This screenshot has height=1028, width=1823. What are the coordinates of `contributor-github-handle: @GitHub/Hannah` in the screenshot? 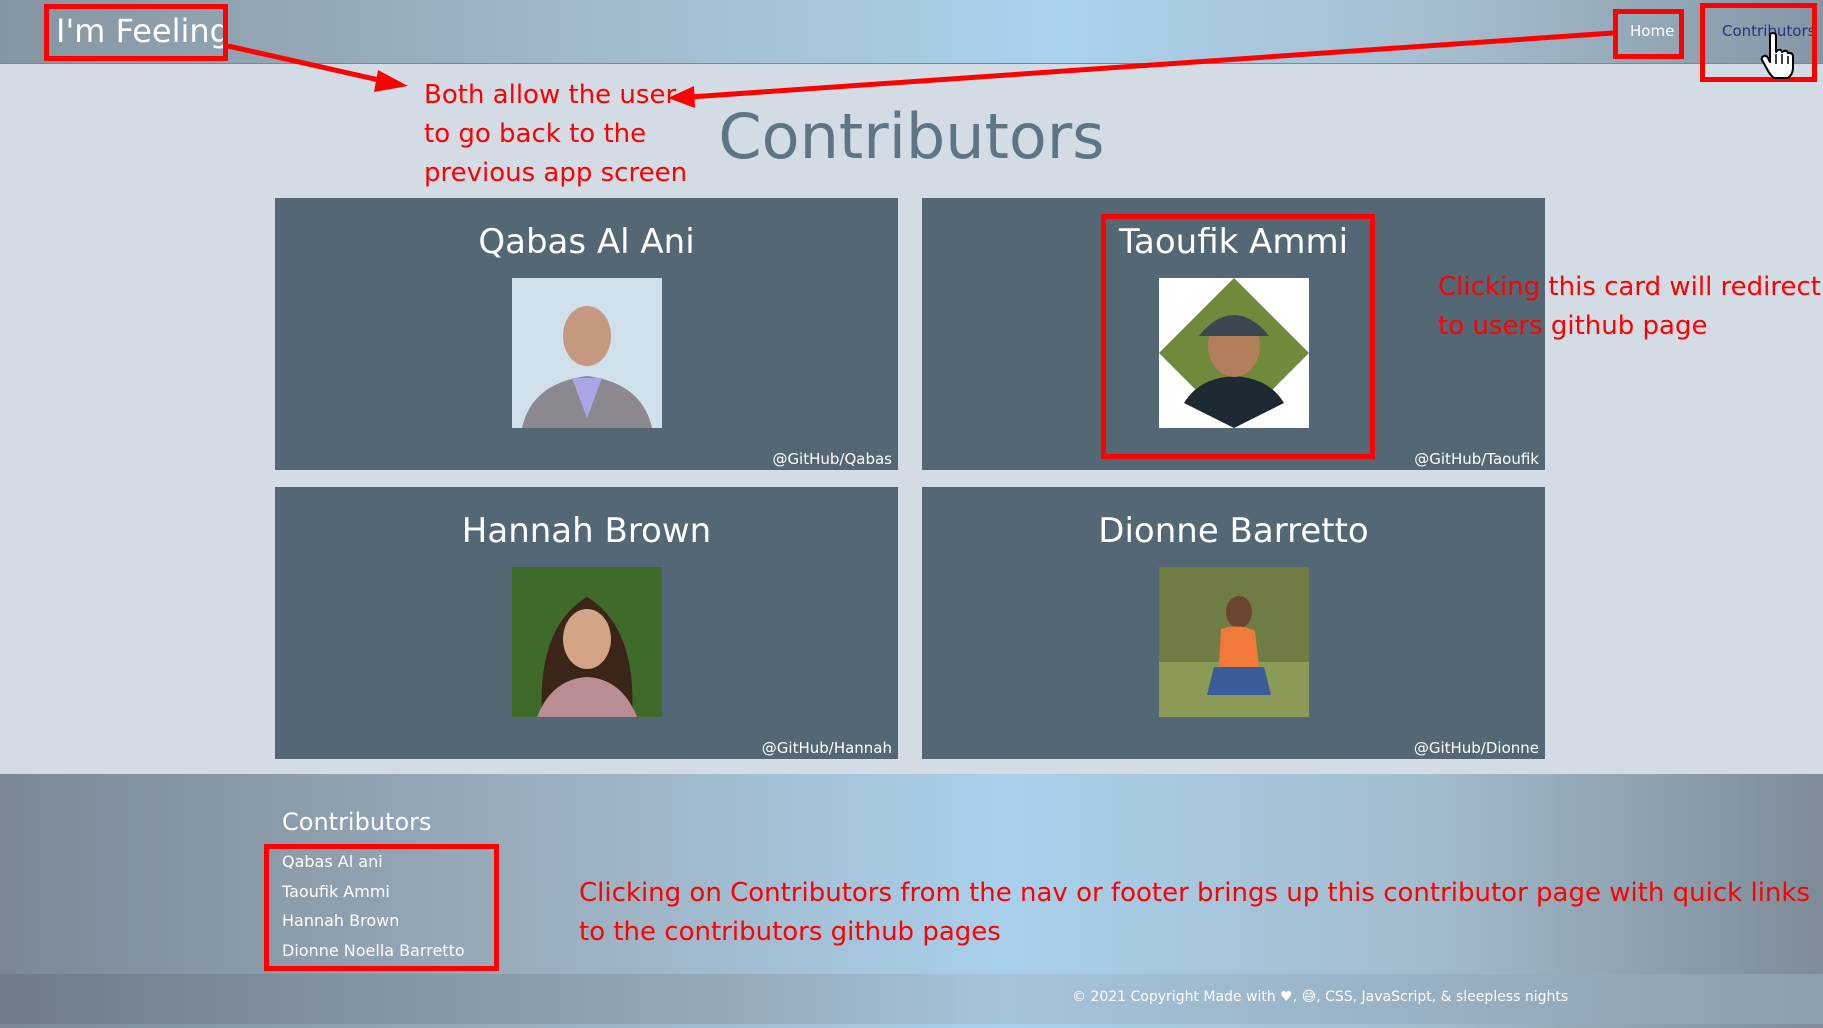 It's located at (826, 748).